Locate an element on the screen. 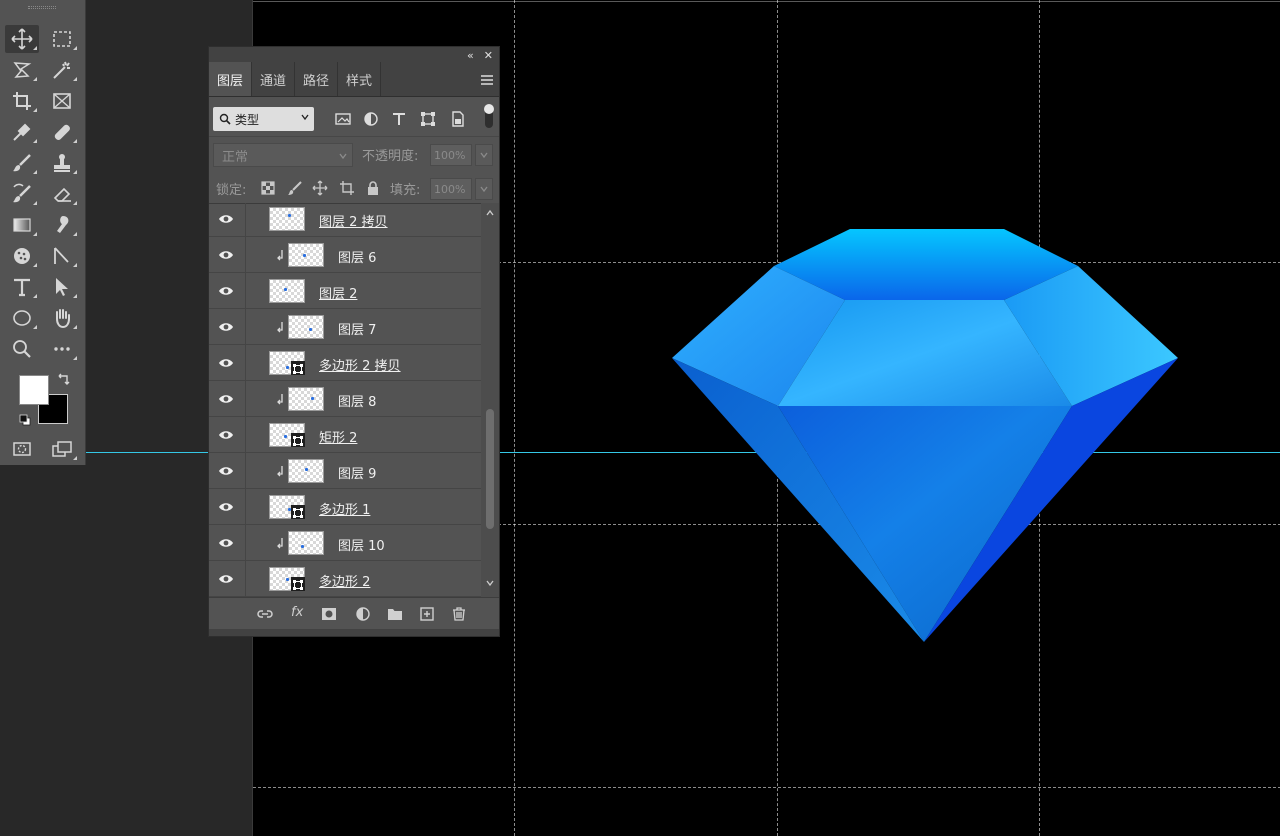 Image resolution: width=1280 pixels, height=836 pixels. layer-row: 图层 2 拷贝 is located at coordinates (345, 220).